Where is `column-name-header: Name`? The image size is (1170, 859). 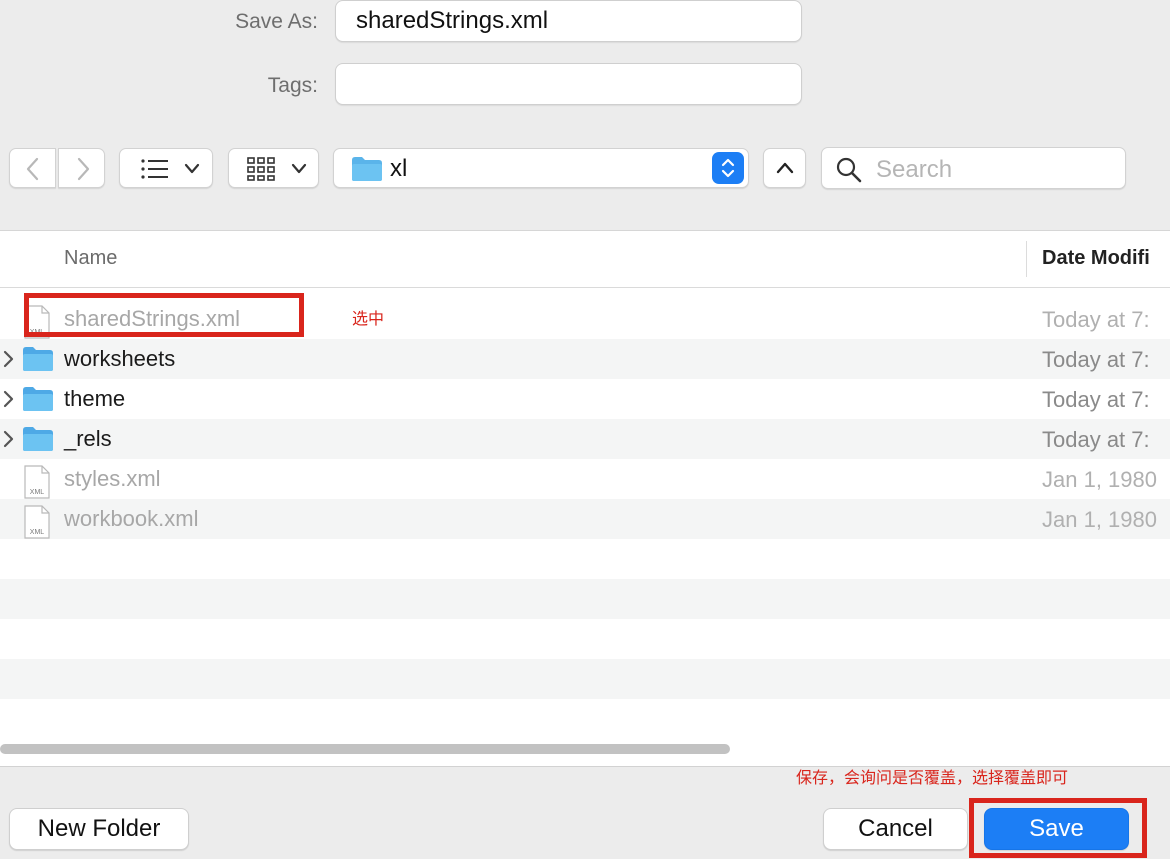
column-name-header: Name is located at coordinates (90, 258).